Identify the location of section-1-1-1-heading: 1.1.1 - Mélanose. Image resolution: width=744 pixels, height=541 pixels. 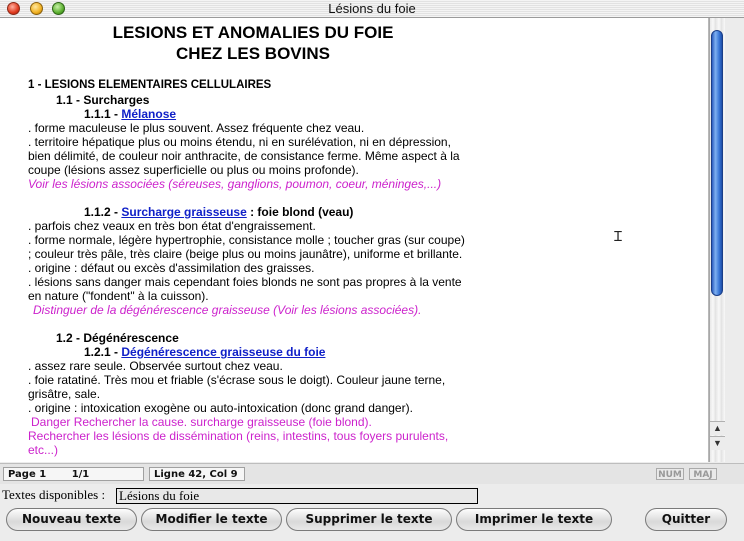
(130, 114).